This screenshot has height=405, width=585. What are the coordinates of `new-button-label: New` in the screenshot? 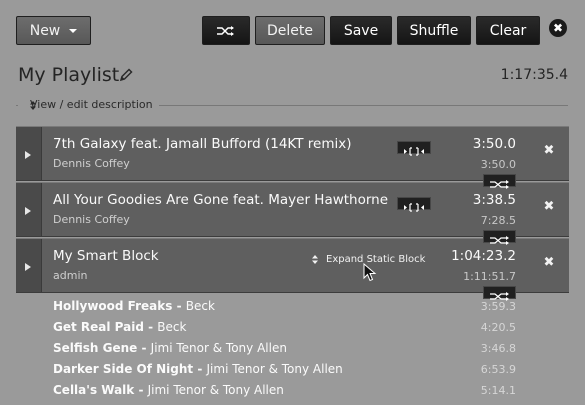 It's located at (45, 31).